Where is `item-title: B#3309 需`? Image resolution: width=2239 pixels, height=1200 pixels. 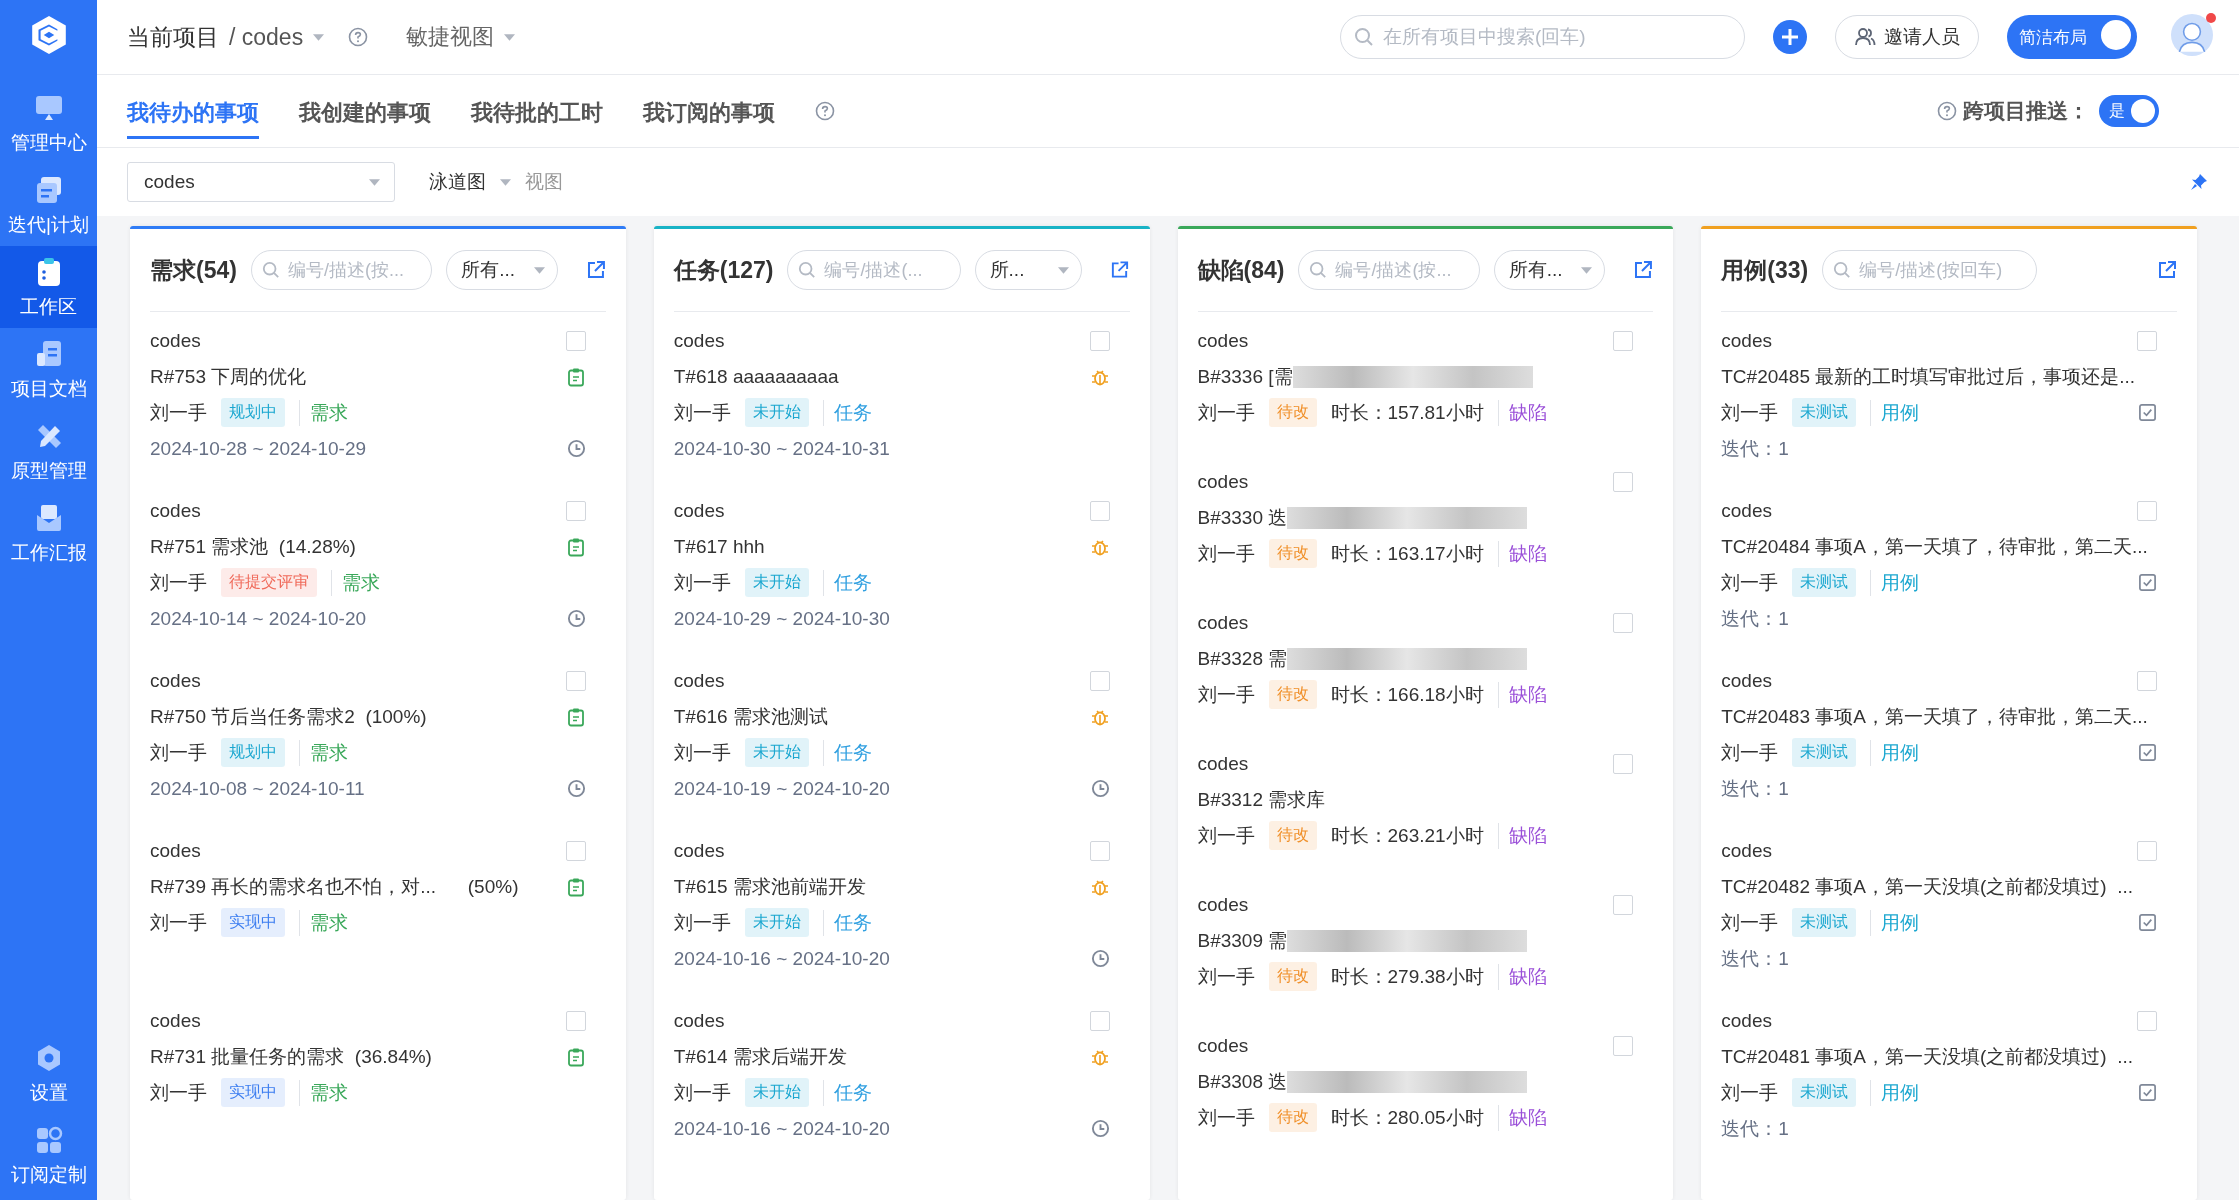 item-title: B#3309 需 is located at coordinates (1242, 940).